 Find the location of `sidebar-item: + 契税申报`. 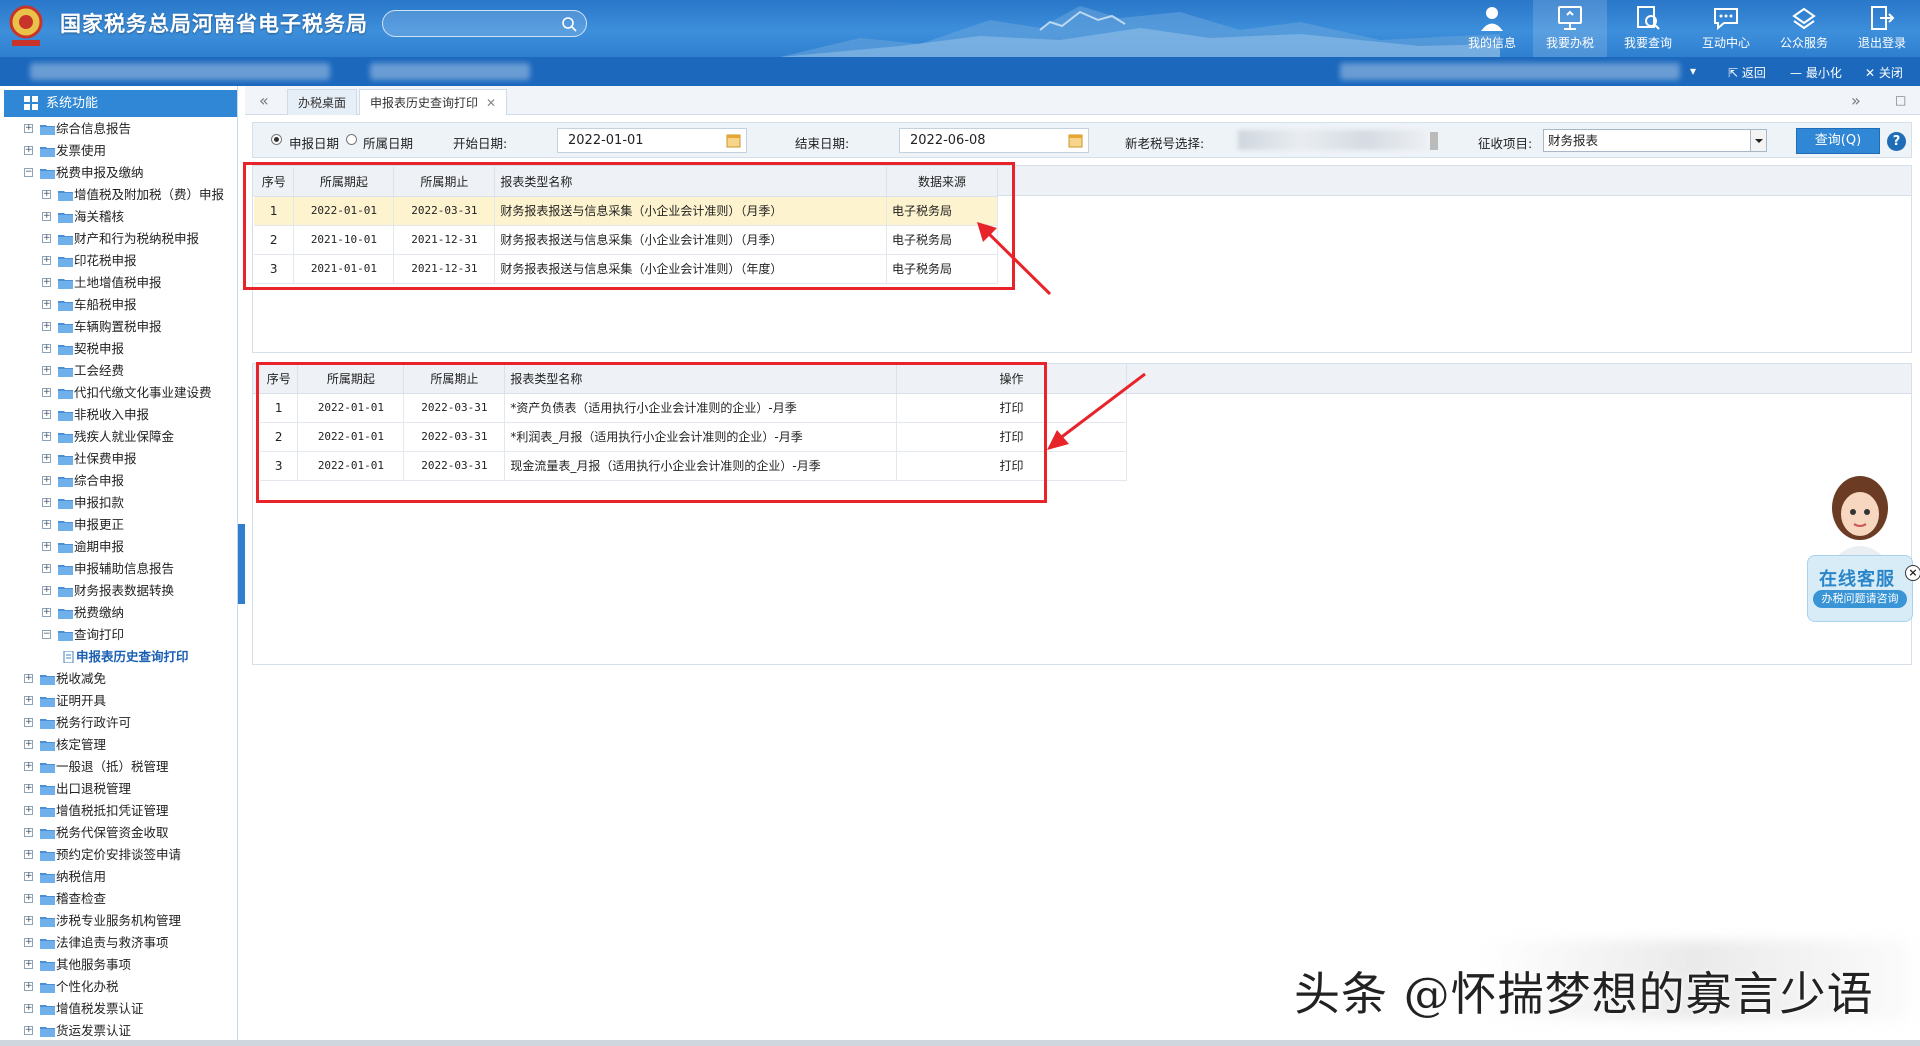

sidebar-item: + 契税申报 is located at coordinates (118, 349).